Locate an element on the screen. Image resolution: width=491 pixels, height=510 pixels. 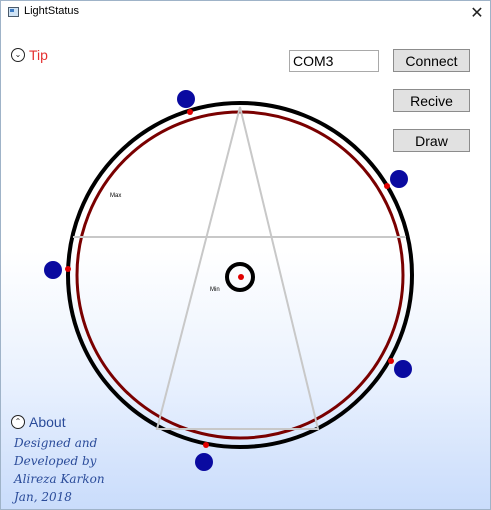
tip-expander: ⌄ Tip is located at coordinates (29, 55).